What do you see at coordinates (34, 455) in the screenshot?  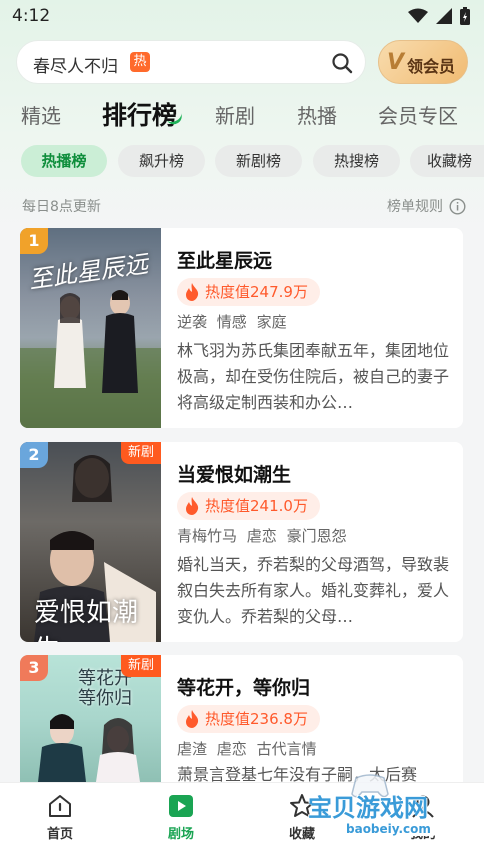 I see `rank-badge: 2` at bounding box center [34, 455].